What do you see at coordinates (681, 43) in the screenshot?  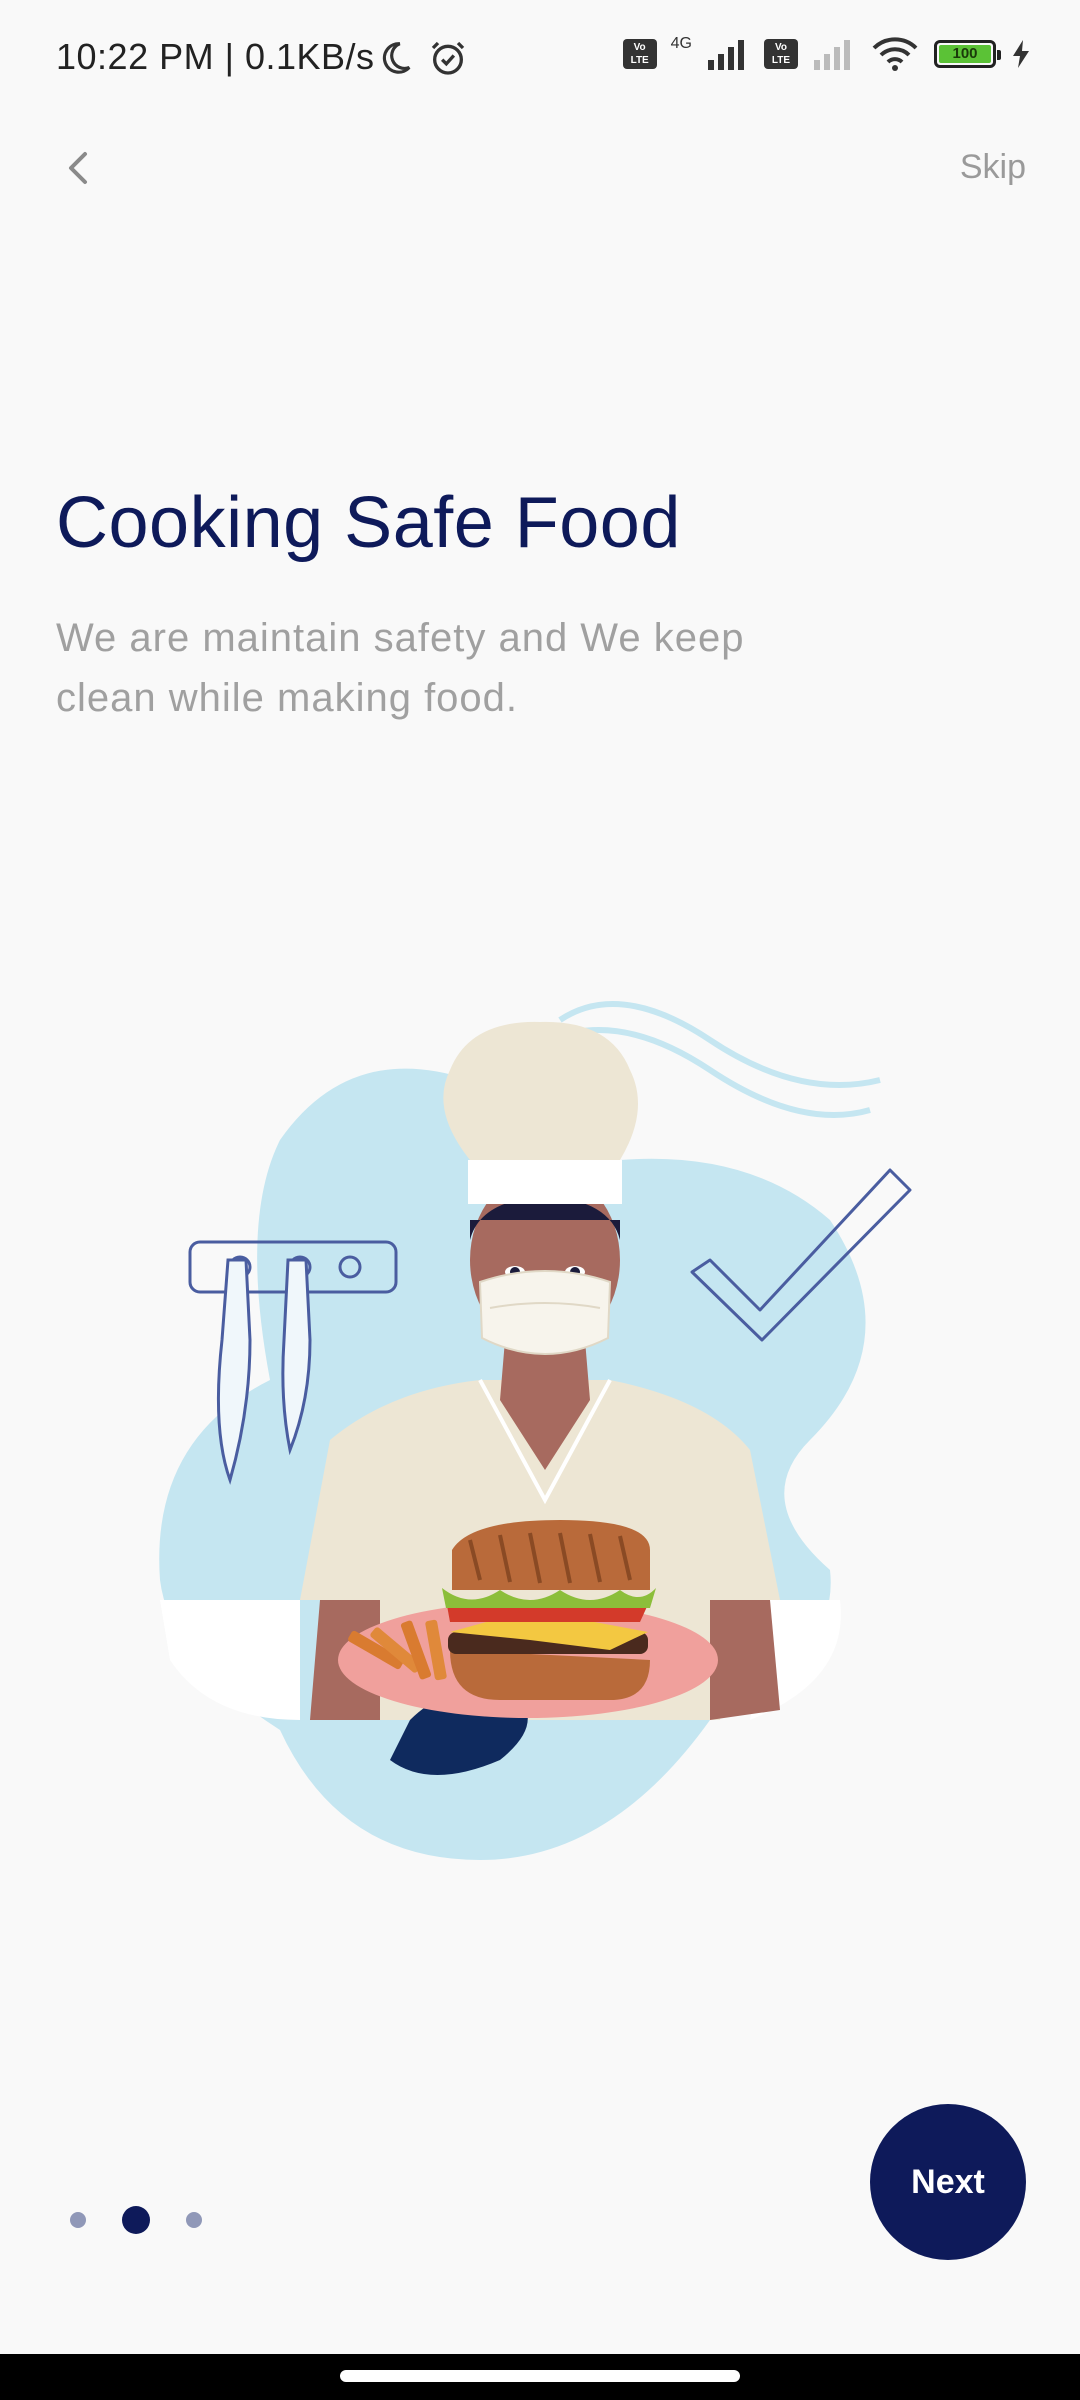 I see `network-type-label: 4G` at bounding box center [681, 43].